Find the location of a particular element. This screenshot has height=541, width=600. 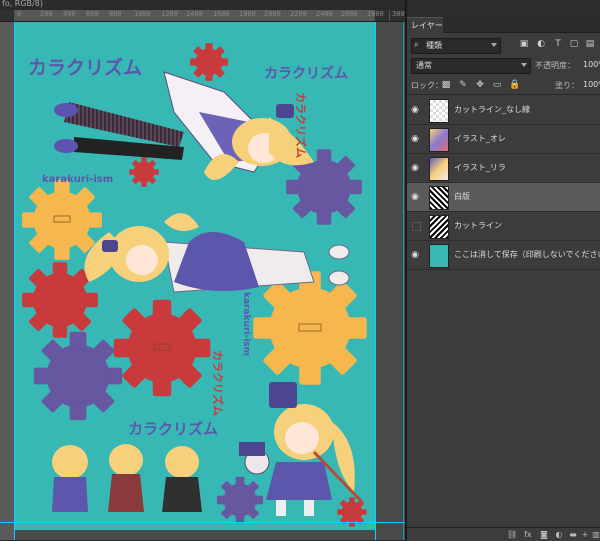

opacity-label: 不透明度： is located at coordinates (555, 65).